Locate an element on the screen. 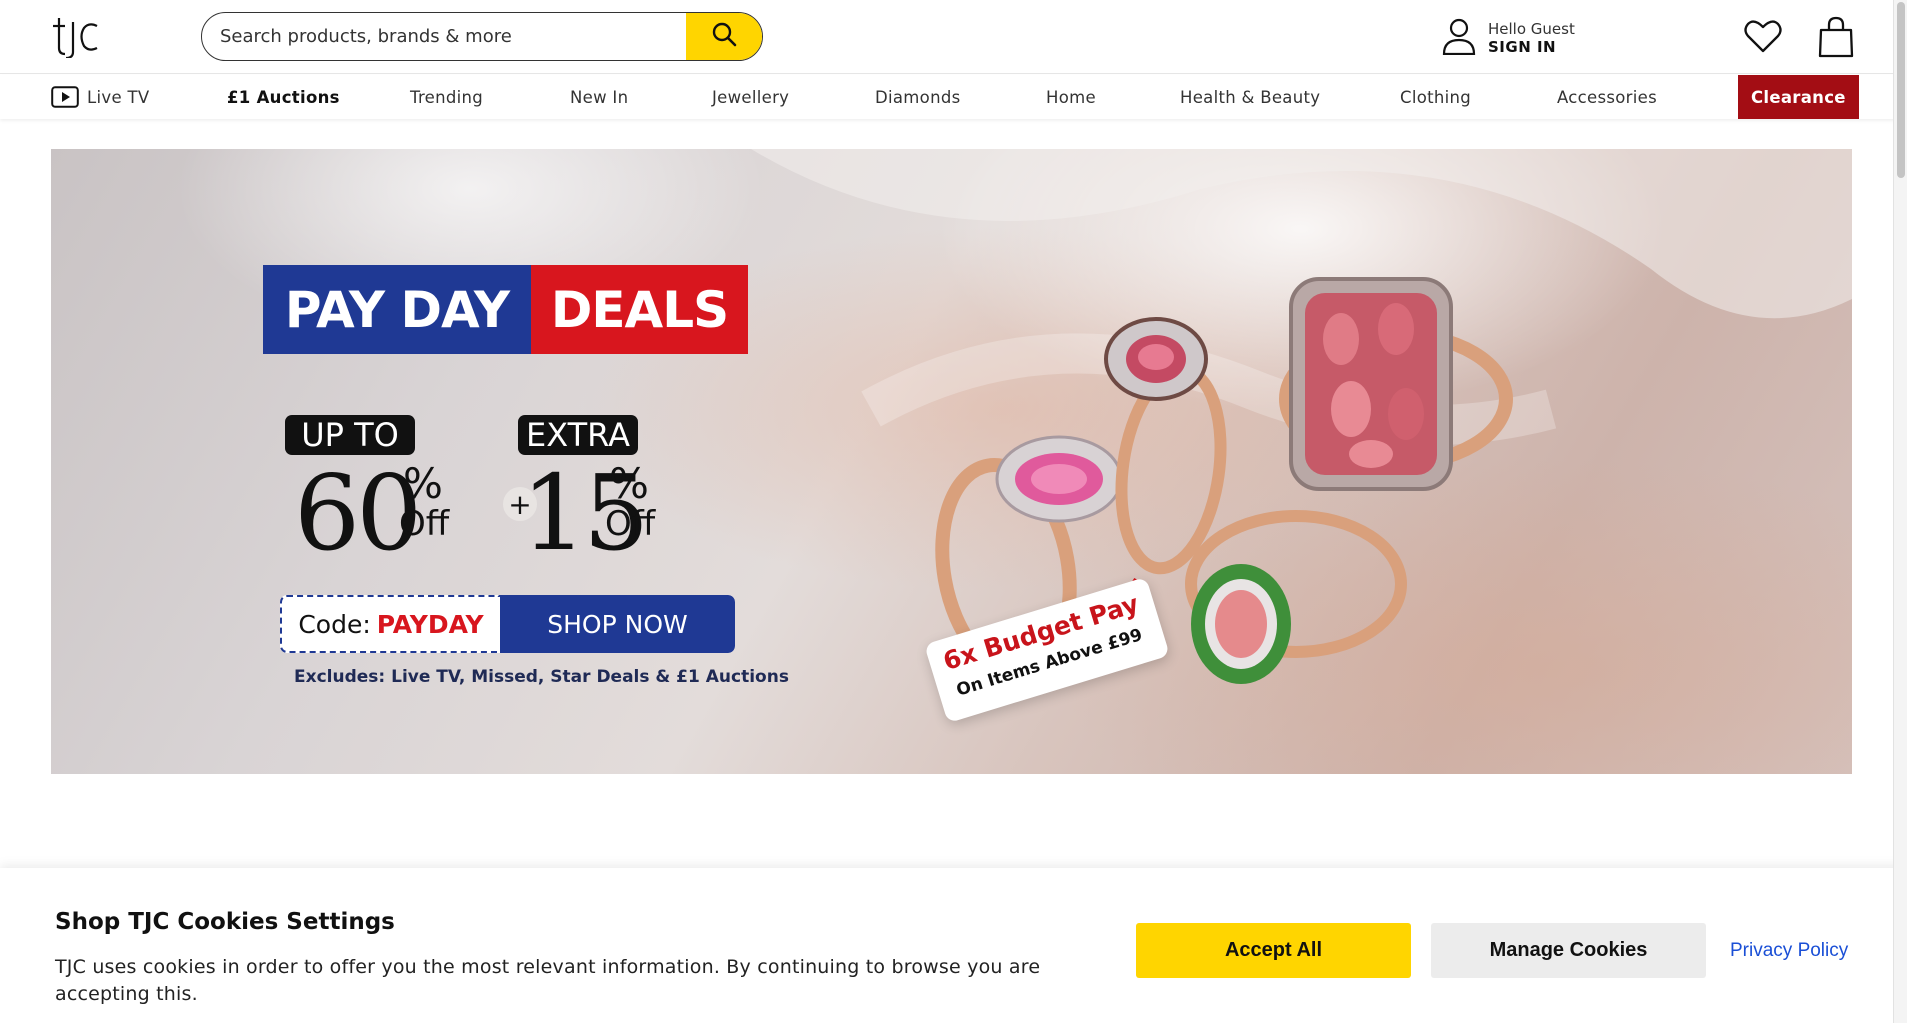  sign-in-link: SIGN IN is located at coordinates (1531, 47).